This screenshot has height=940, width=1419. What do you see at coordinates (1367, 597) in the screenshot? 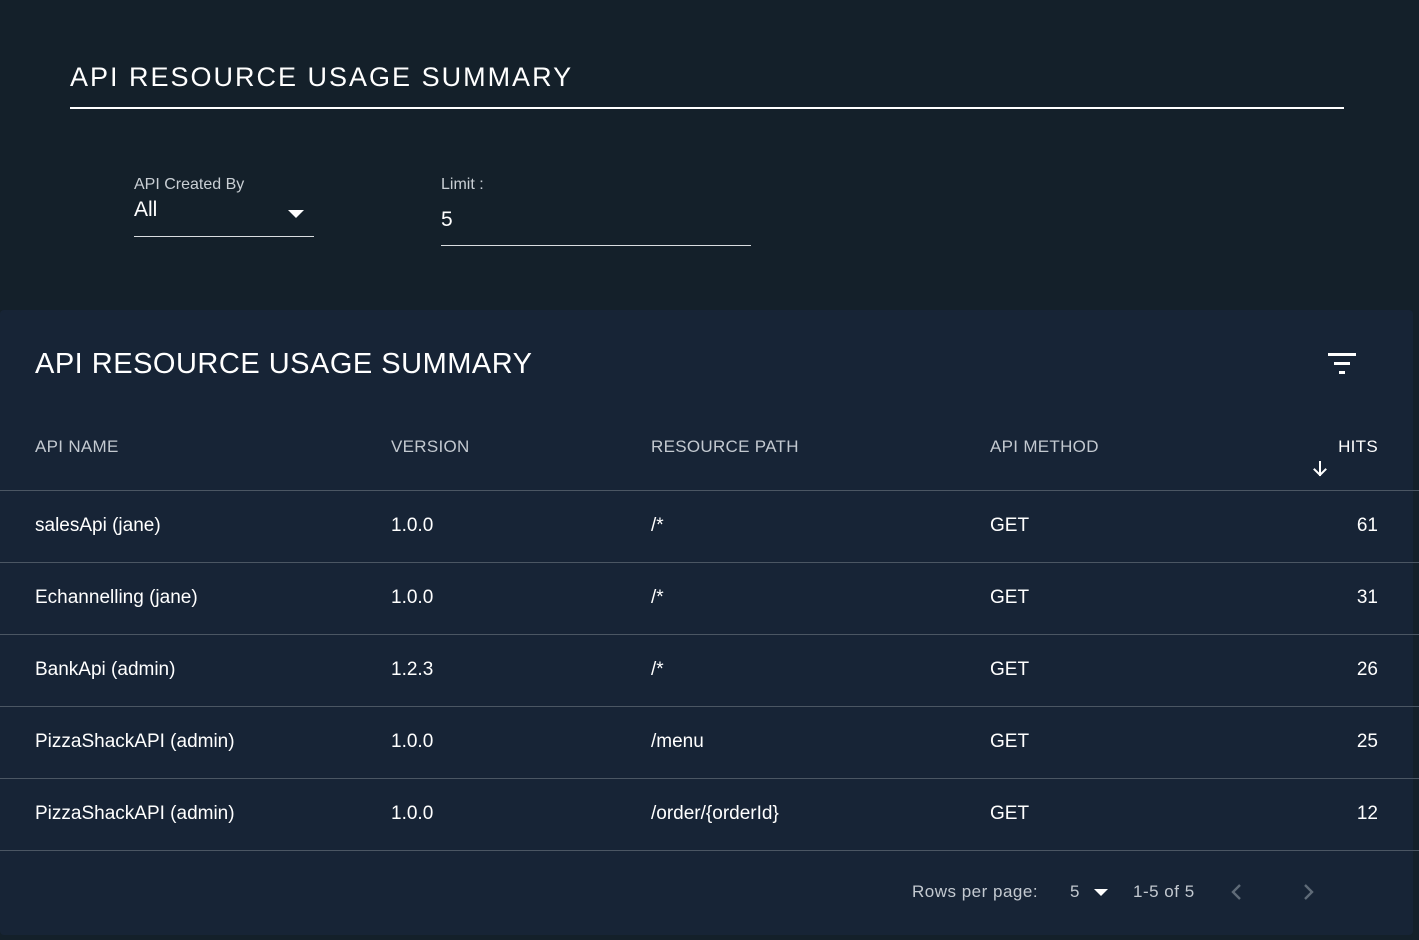
I see `cell-hits: 31` at bounding box center [1367, 597].